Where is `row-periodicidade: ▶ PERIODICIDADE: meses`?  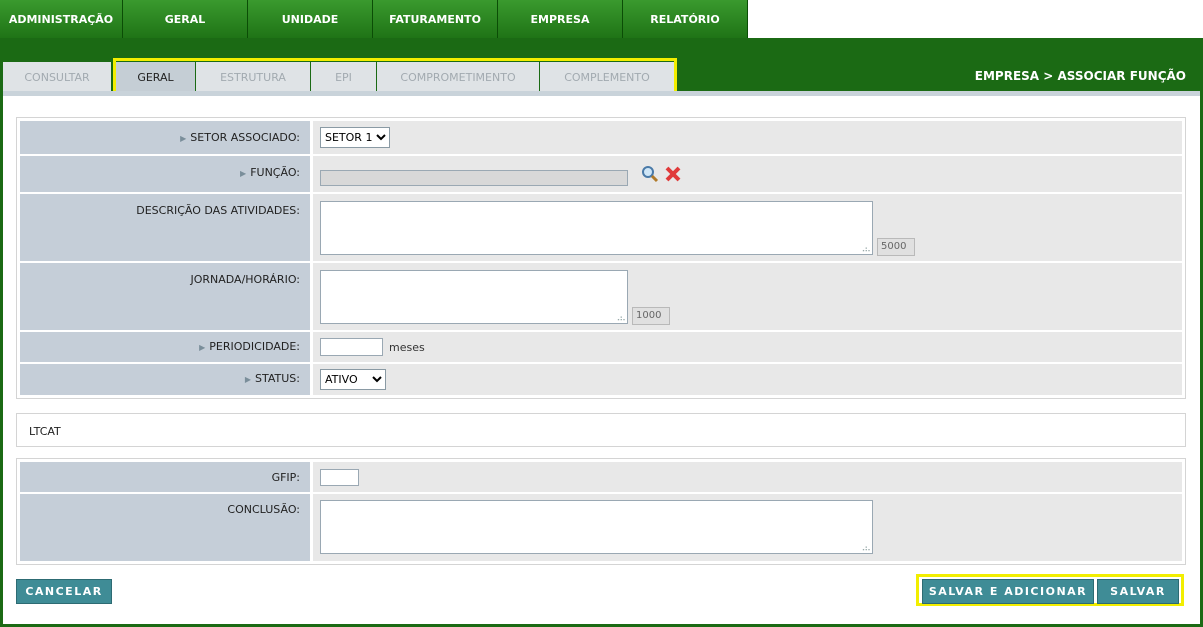
row-periodicidade: ▶ PERIODICIDADE: meses is located at coordinates (601, 347).